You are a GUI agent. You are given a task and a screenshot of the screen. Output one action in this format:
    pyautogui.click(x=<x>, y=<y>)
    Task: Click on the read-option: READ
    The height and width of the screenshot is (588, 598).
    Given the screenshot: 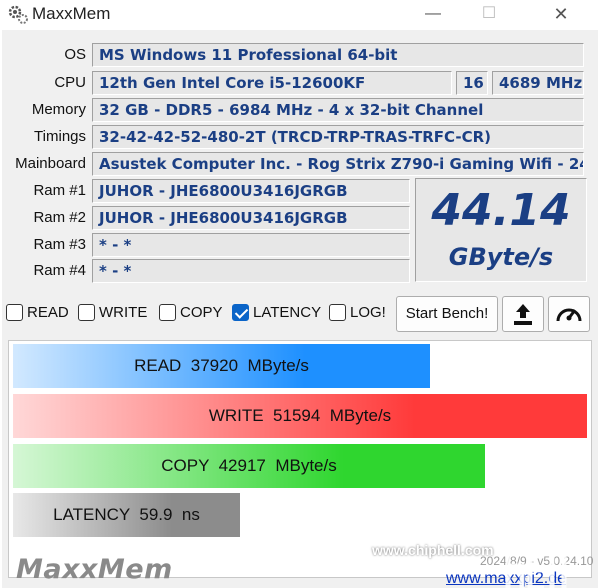 What is the action you would take?
    pyautogui.click(x=40, y=313)
    